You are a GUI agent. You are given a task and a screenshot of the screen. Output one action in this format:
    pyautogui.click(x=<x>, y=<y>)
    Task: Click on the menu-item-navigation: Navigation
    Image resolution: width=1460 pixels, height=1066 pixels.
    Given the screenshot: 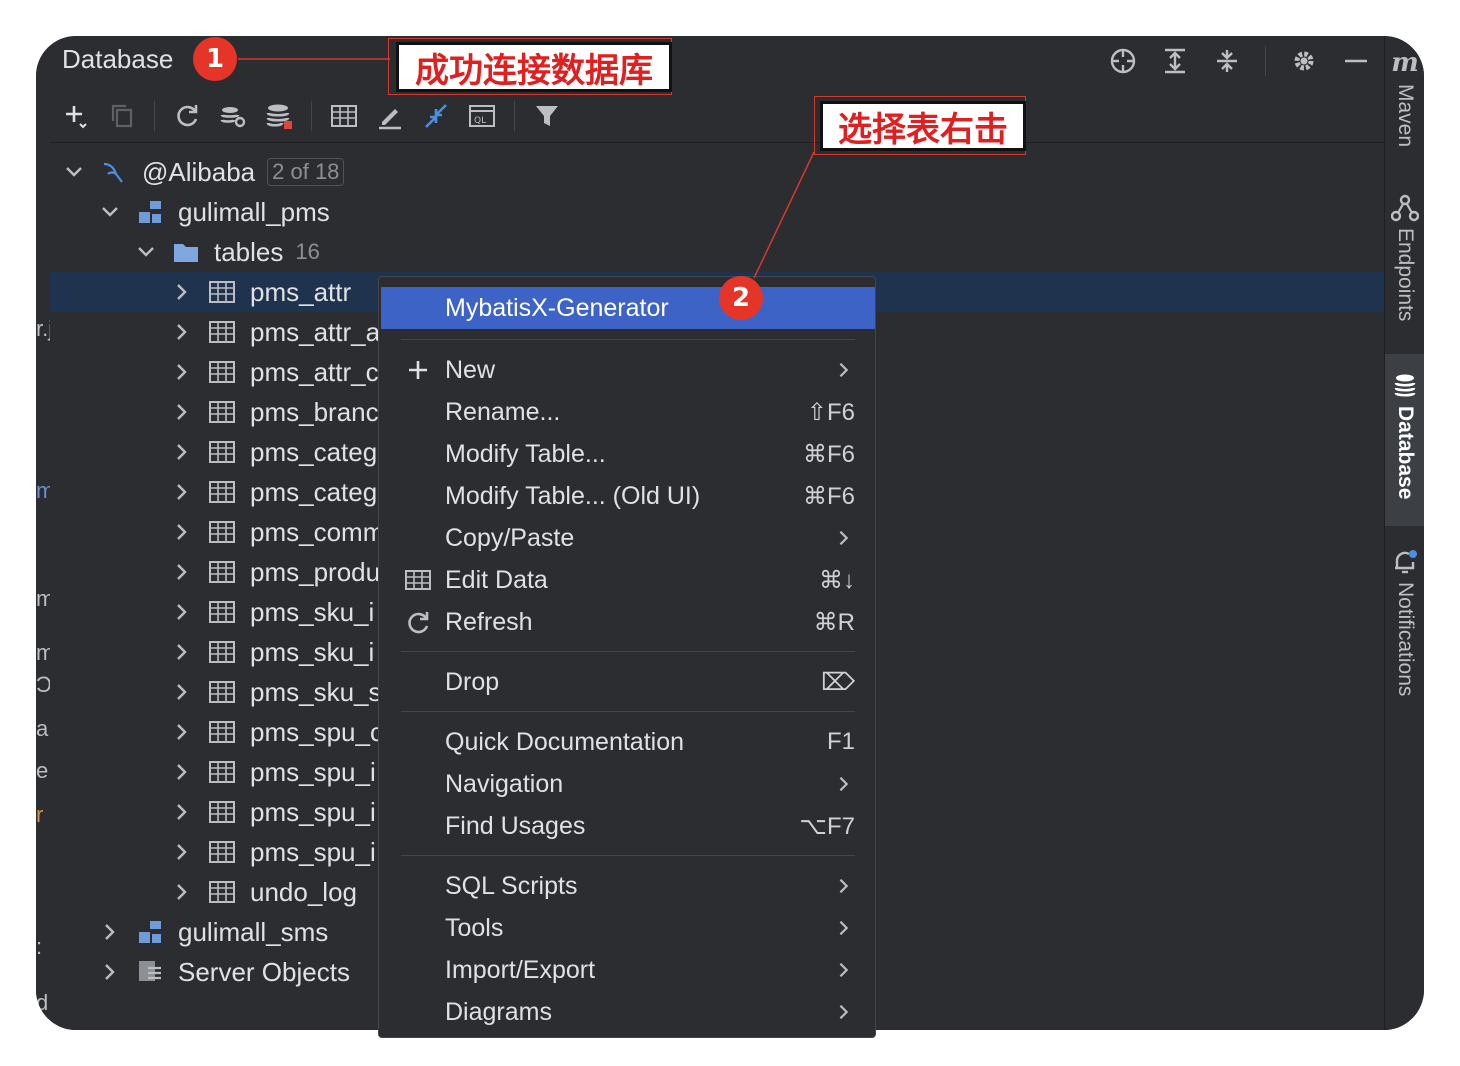 What is the action you would take?
    pyautogui.click(x=627, y=784)
    